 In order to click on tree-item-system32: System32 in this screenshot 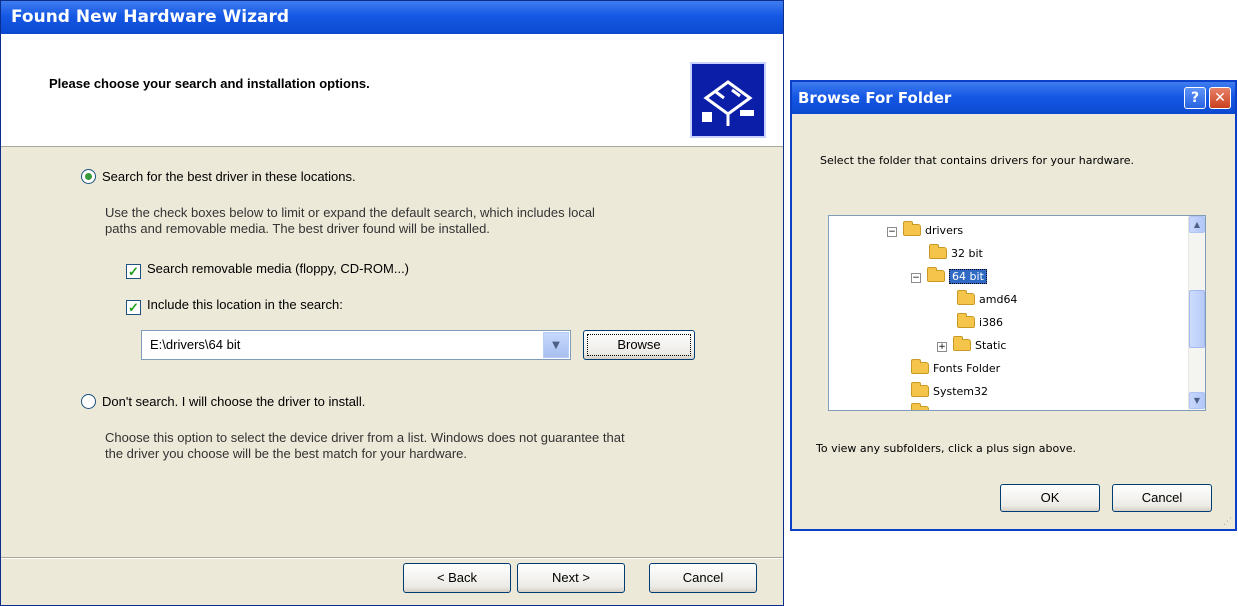, I will do `click(950, 391)`.